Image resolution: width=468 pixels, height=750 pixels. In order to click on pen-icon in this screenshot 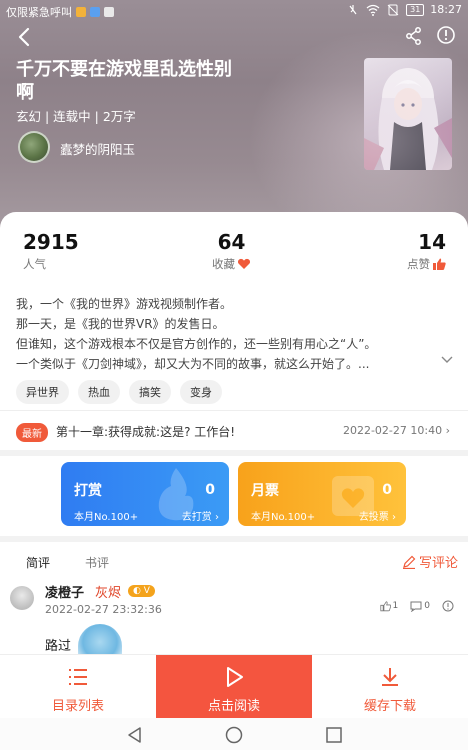, I will do `click(409, 562)`.